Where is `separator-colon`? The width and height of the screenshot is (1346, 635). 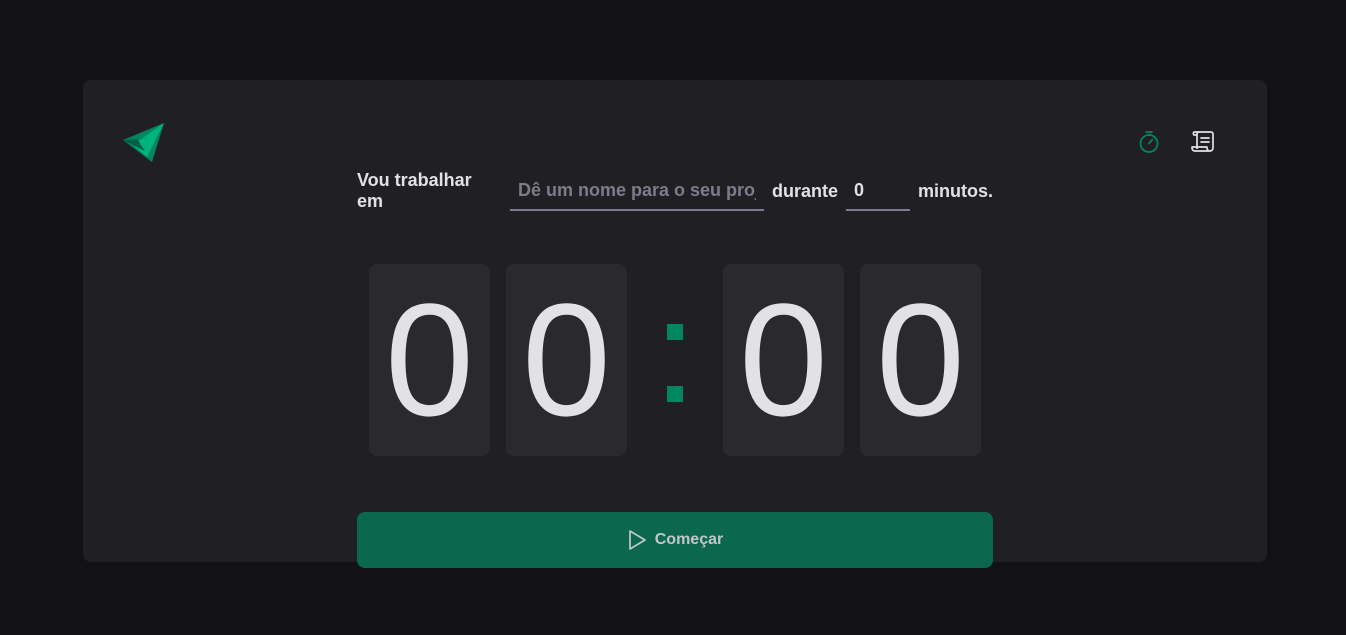 separator-colon is located at coordinates (675, 361).